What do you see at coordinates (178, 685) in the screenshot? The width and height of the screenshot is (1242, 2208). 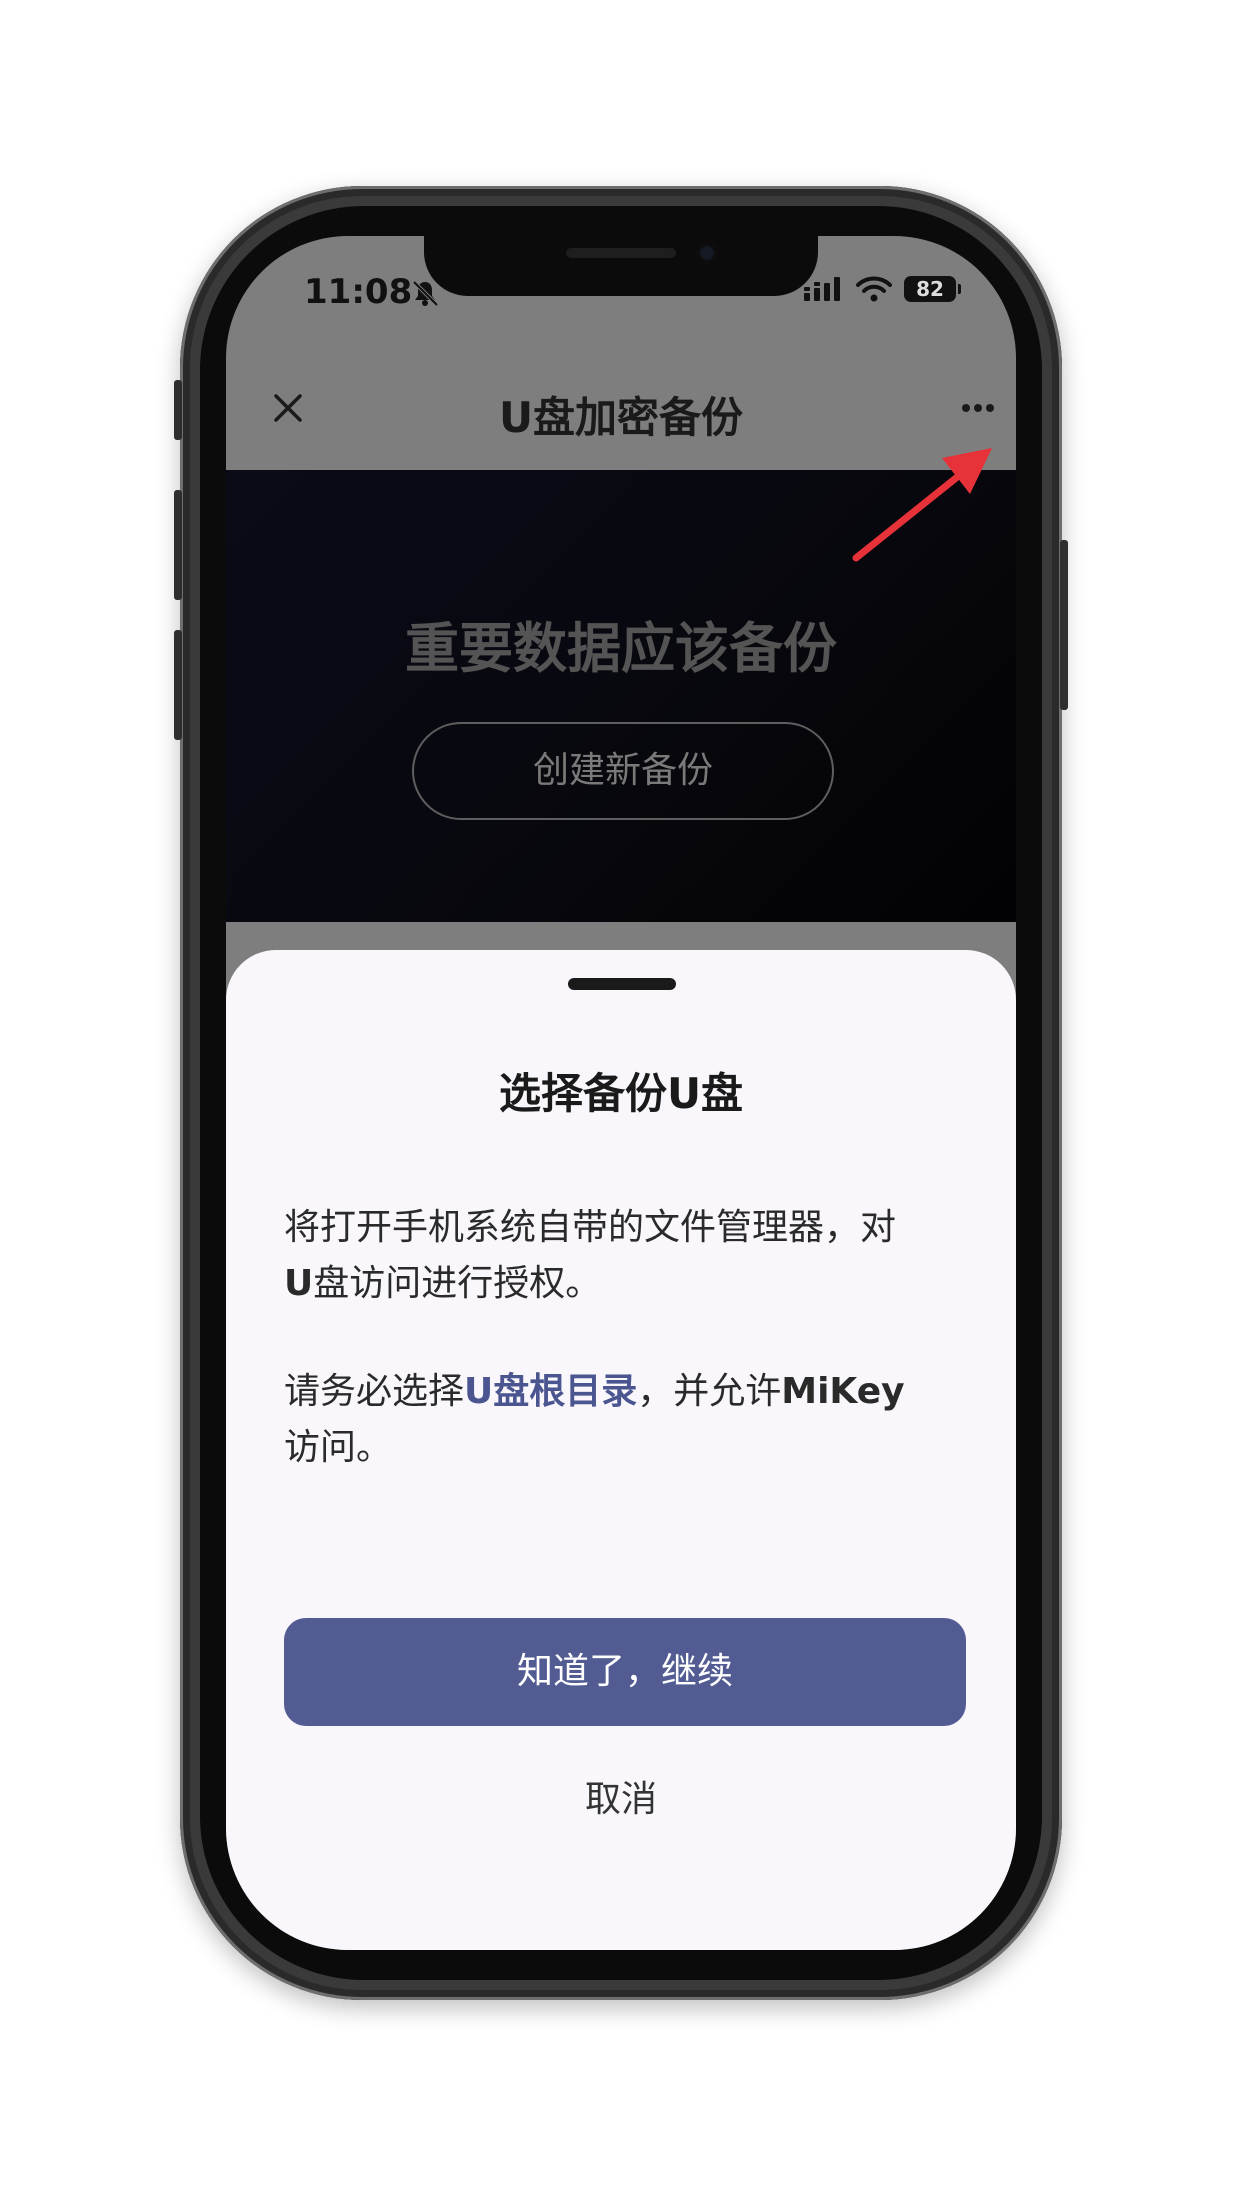 I see `volume-down-button` at bounding box center [178, 685].